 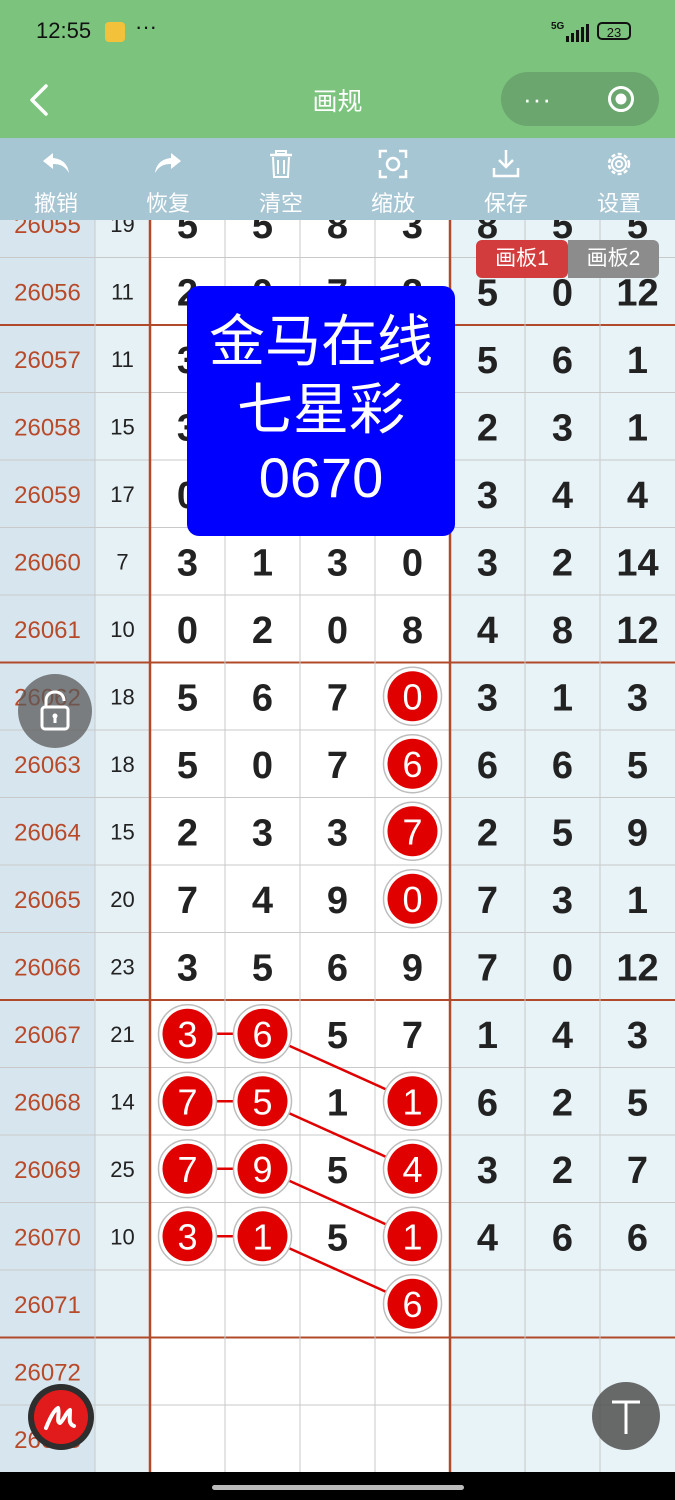 I want to click on more-menu-icon: ···, so click(x=537, y=99).